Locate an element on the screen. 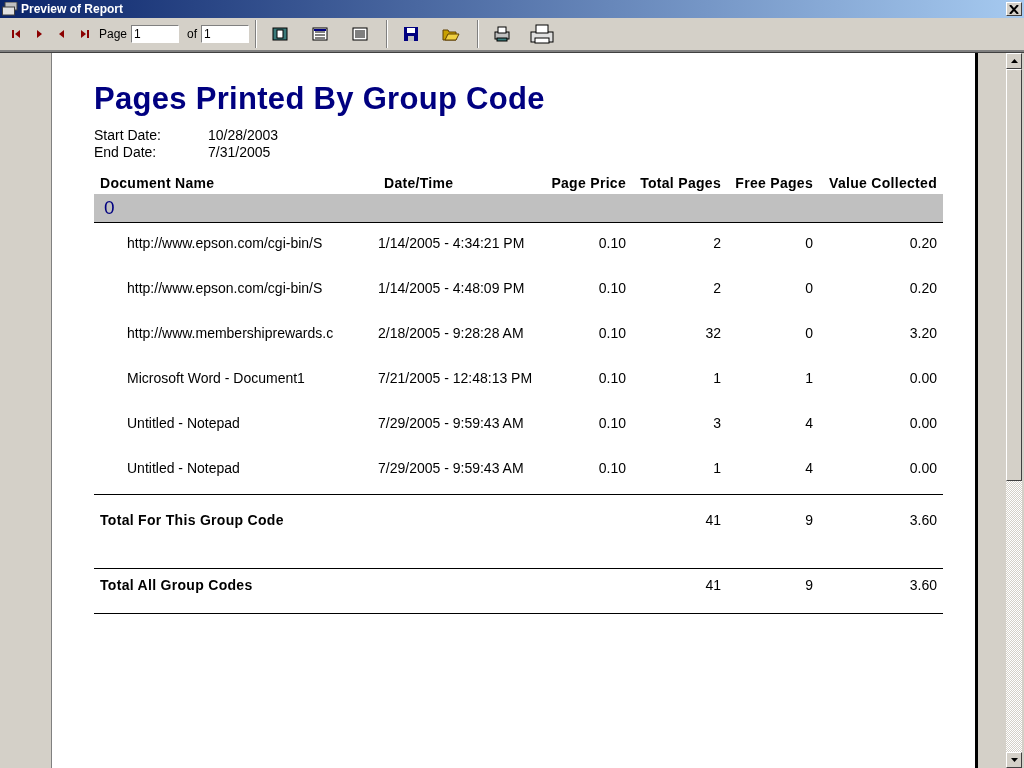  page-count-field: 1 is located at coordinates (225, 34).